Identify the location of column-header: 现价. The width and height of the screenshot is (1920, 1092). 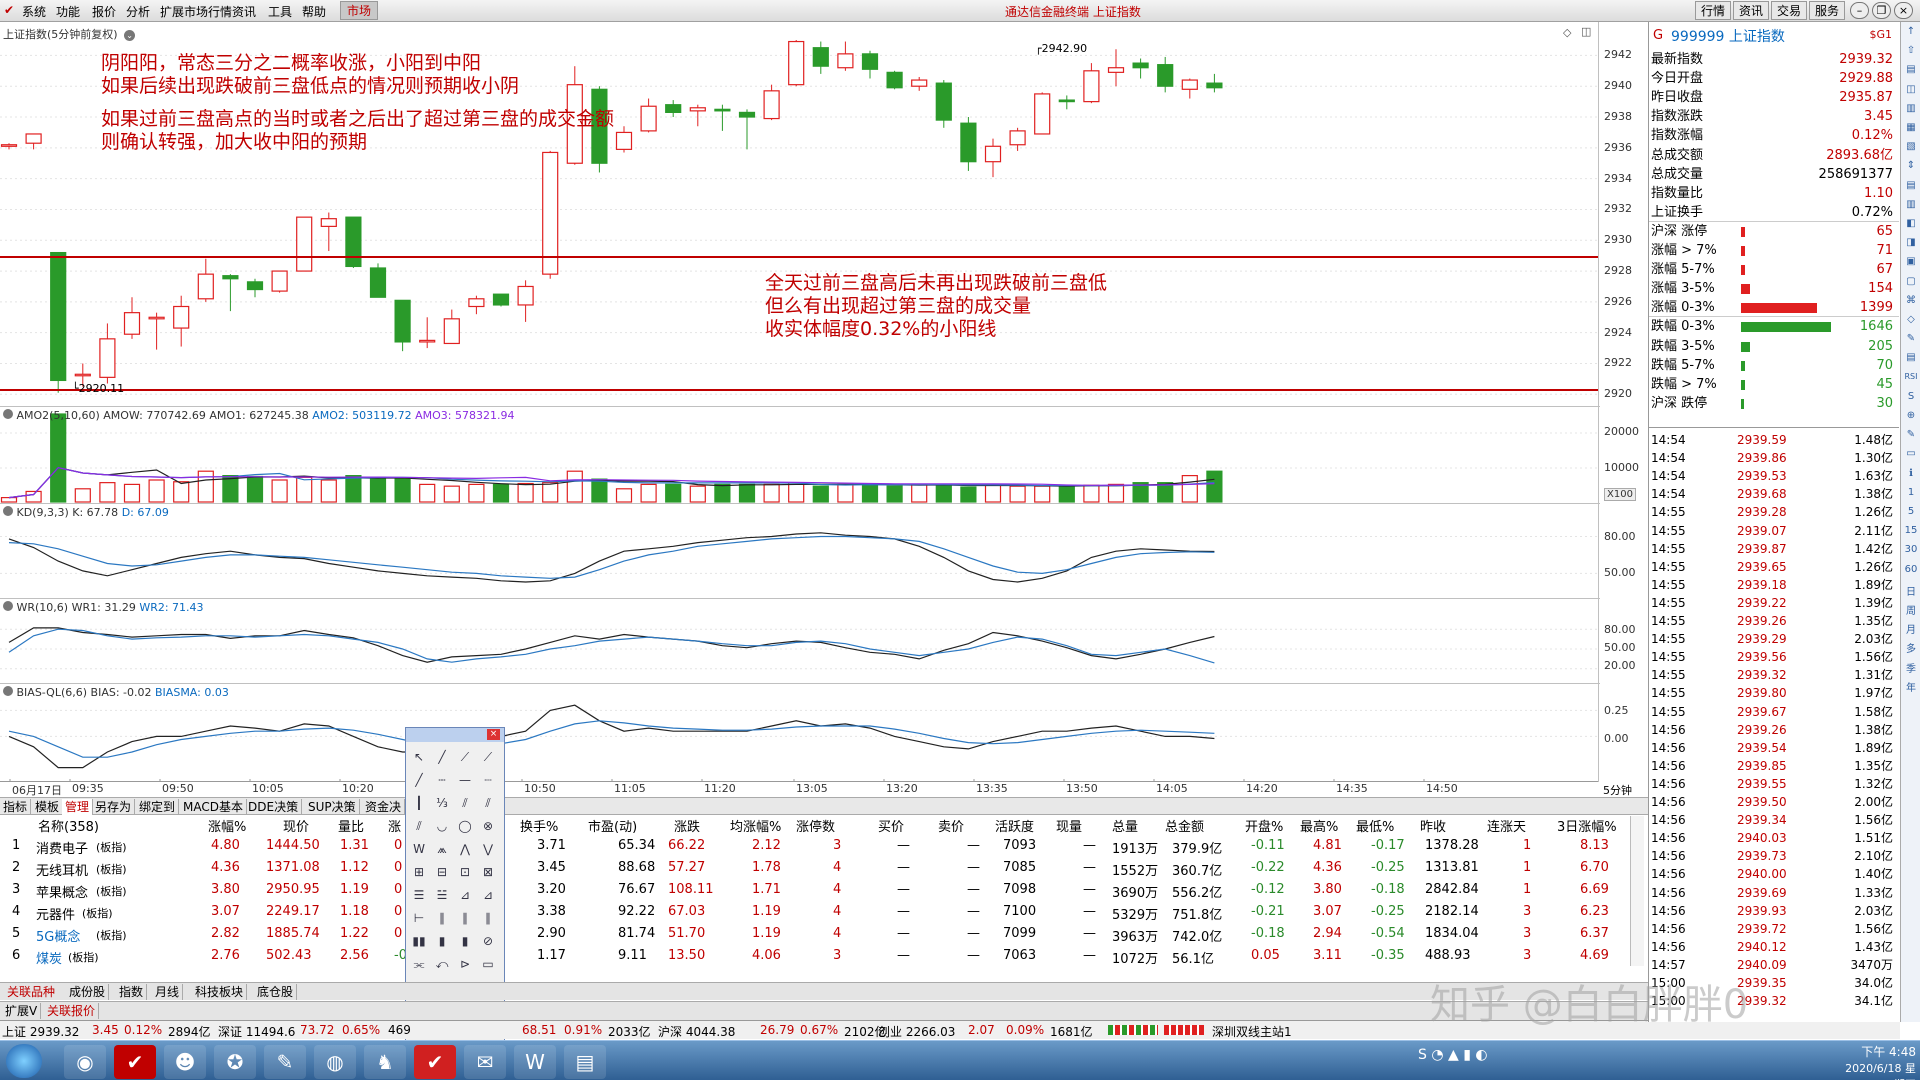
(296, 825).